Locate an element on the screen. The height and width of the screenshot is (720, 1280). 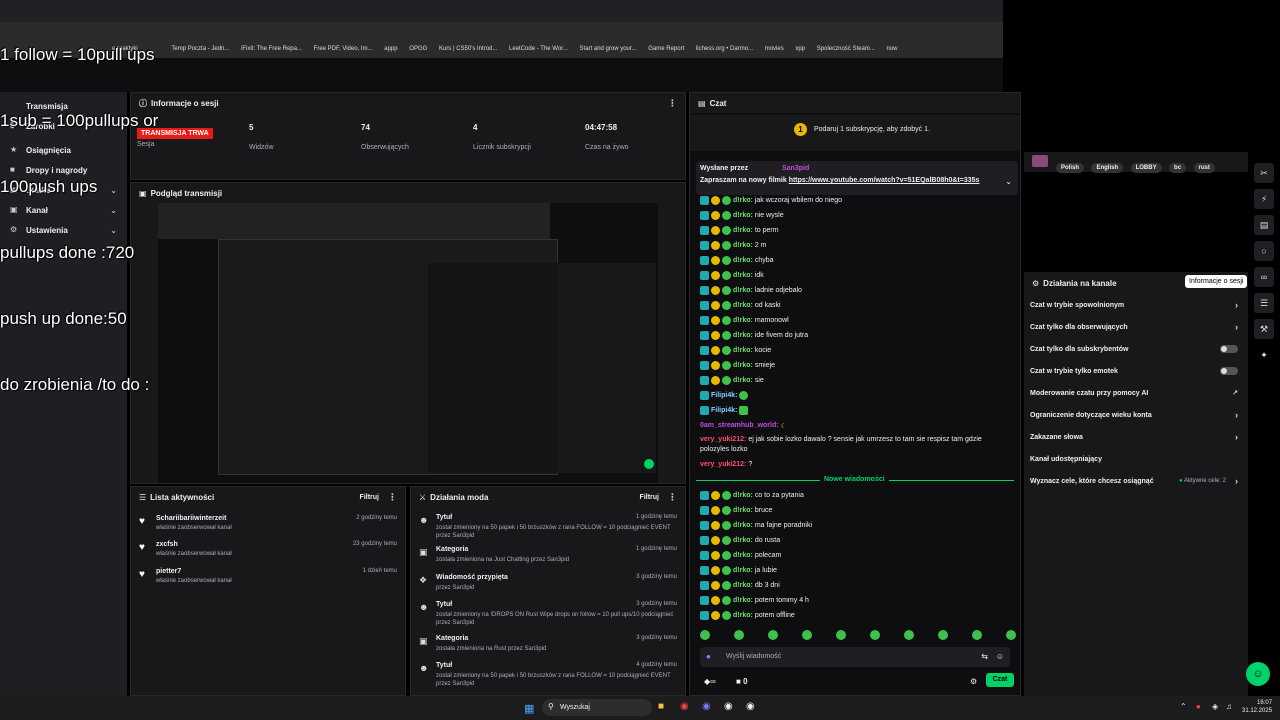
tag: Polish is located at coordinates (1070, 168).